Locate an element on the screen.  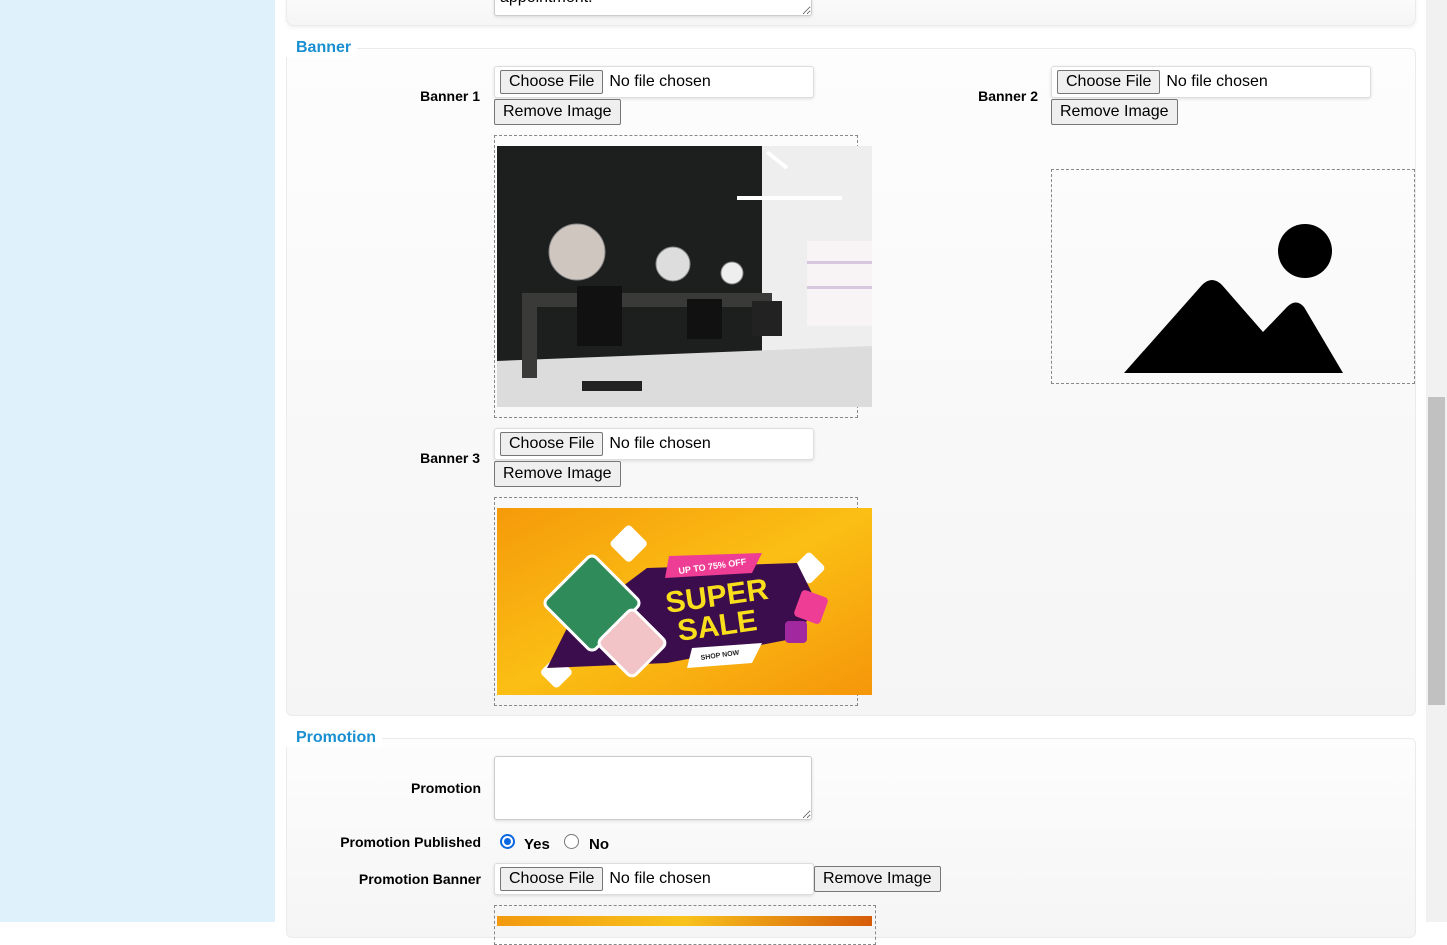
previous-panel is located at coordinates (851, 13).